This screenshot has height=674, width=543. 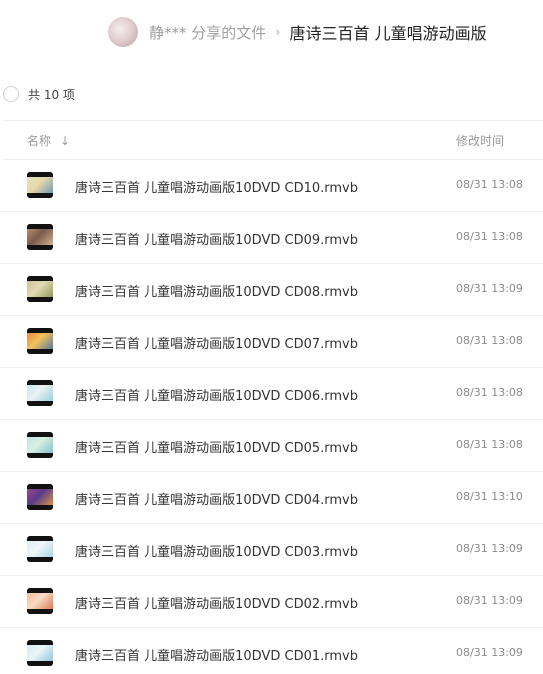 I want to click on file-row: 唐诗三百首 儿童唱游动画版10DVD CD08.rmvb 08/31 13:09, so click(x=271, y=290).